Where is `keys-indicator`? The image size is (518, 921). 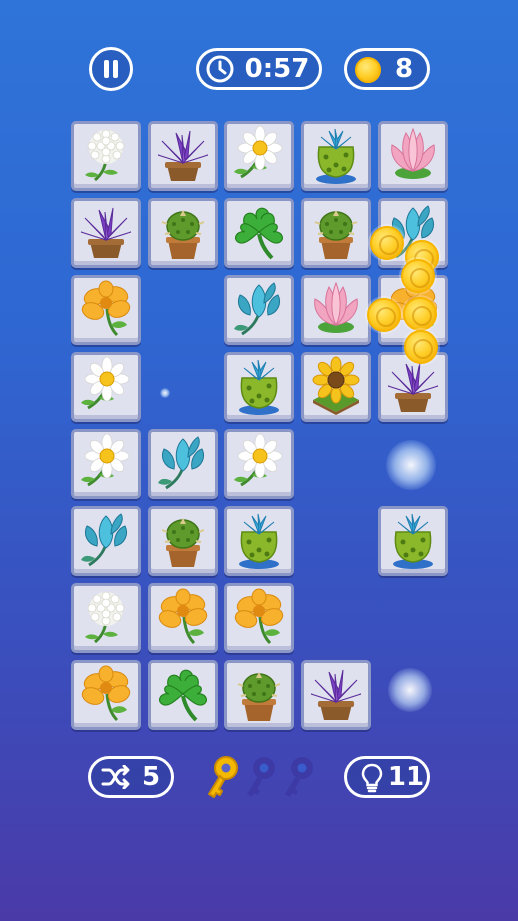 keys-indicator is located at coordinates (260, 778).